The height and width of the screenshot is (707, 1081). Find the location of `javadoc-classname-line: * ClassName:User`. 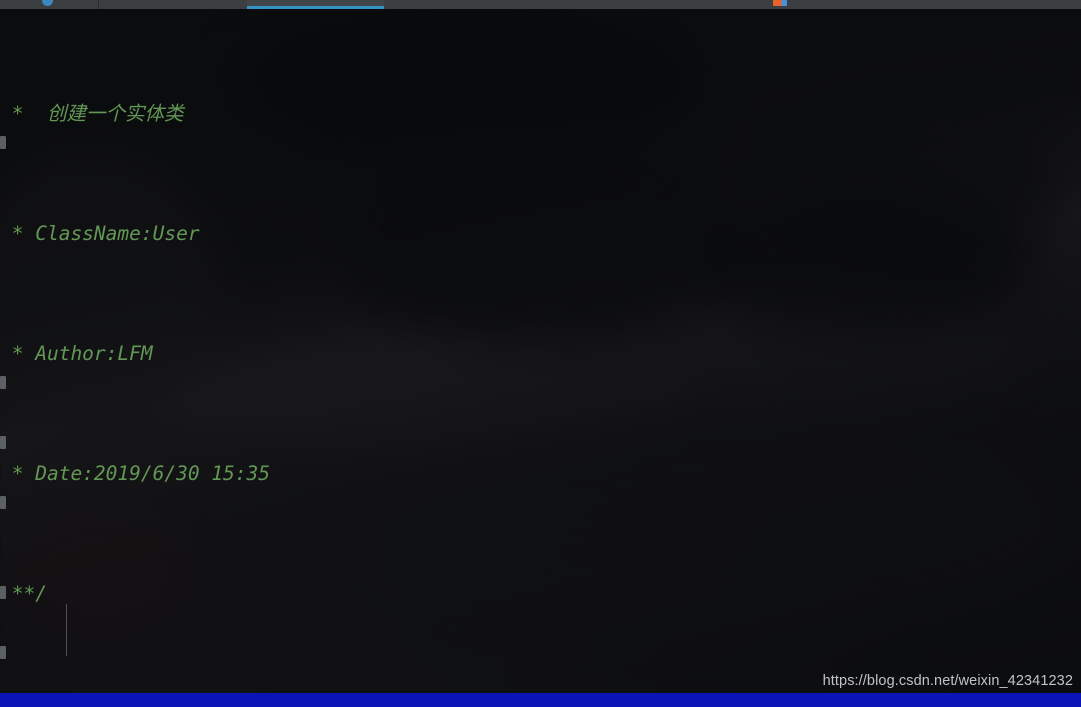

javadoc-classname-line: * ClassName:User is located at coordinates (100, 233).